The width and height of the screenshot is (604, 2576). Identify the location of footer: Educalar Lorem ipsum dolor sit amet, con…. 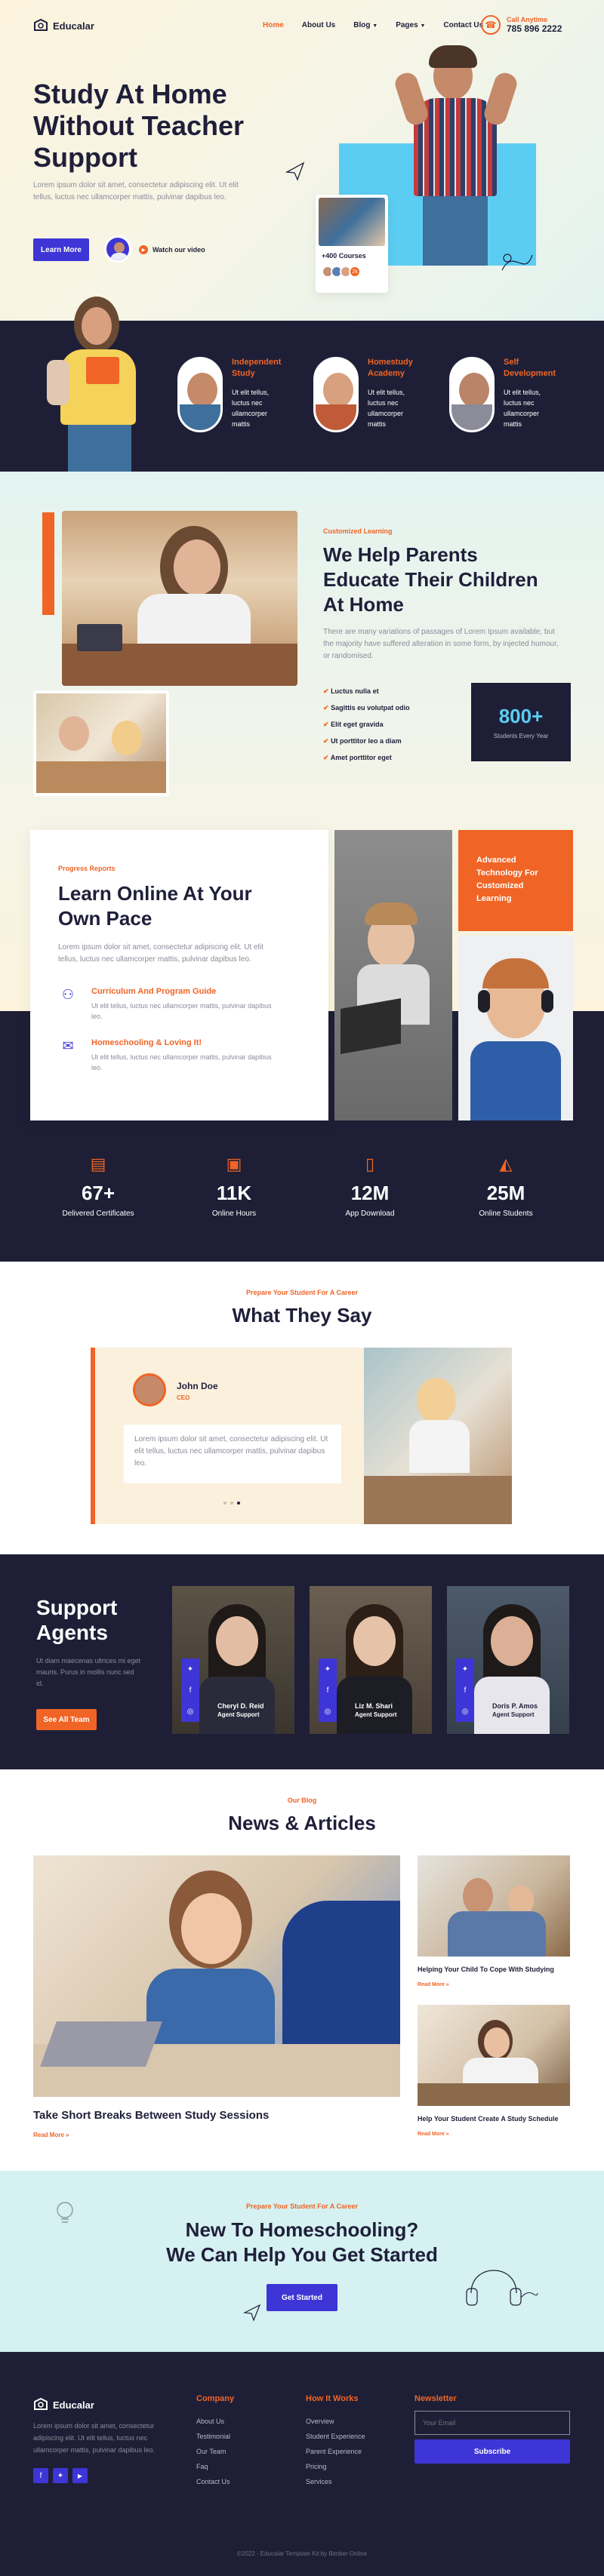
(302, 2464).